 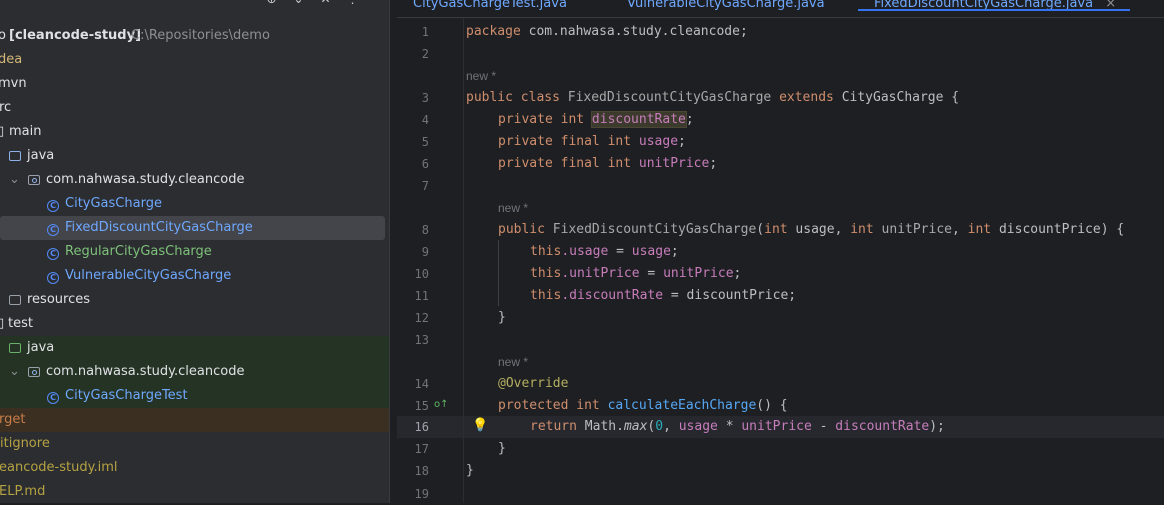 What do you see at coordinates (271, 3) in the screenshot?
I see `crosshair-icon: ⊕` at bounding box center [271, 3].